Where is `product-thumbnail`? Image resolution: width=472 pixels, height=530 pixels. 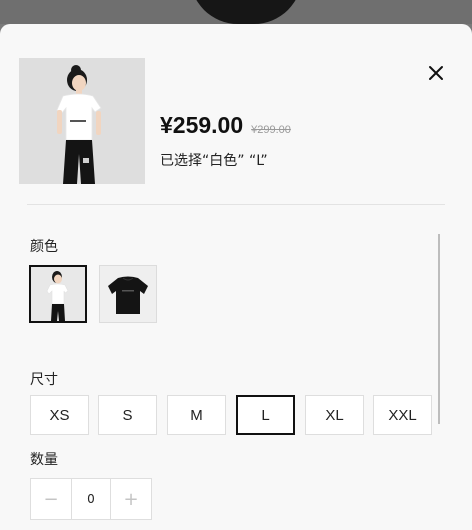
product-thumbnail is located at coordinates (82, 121).